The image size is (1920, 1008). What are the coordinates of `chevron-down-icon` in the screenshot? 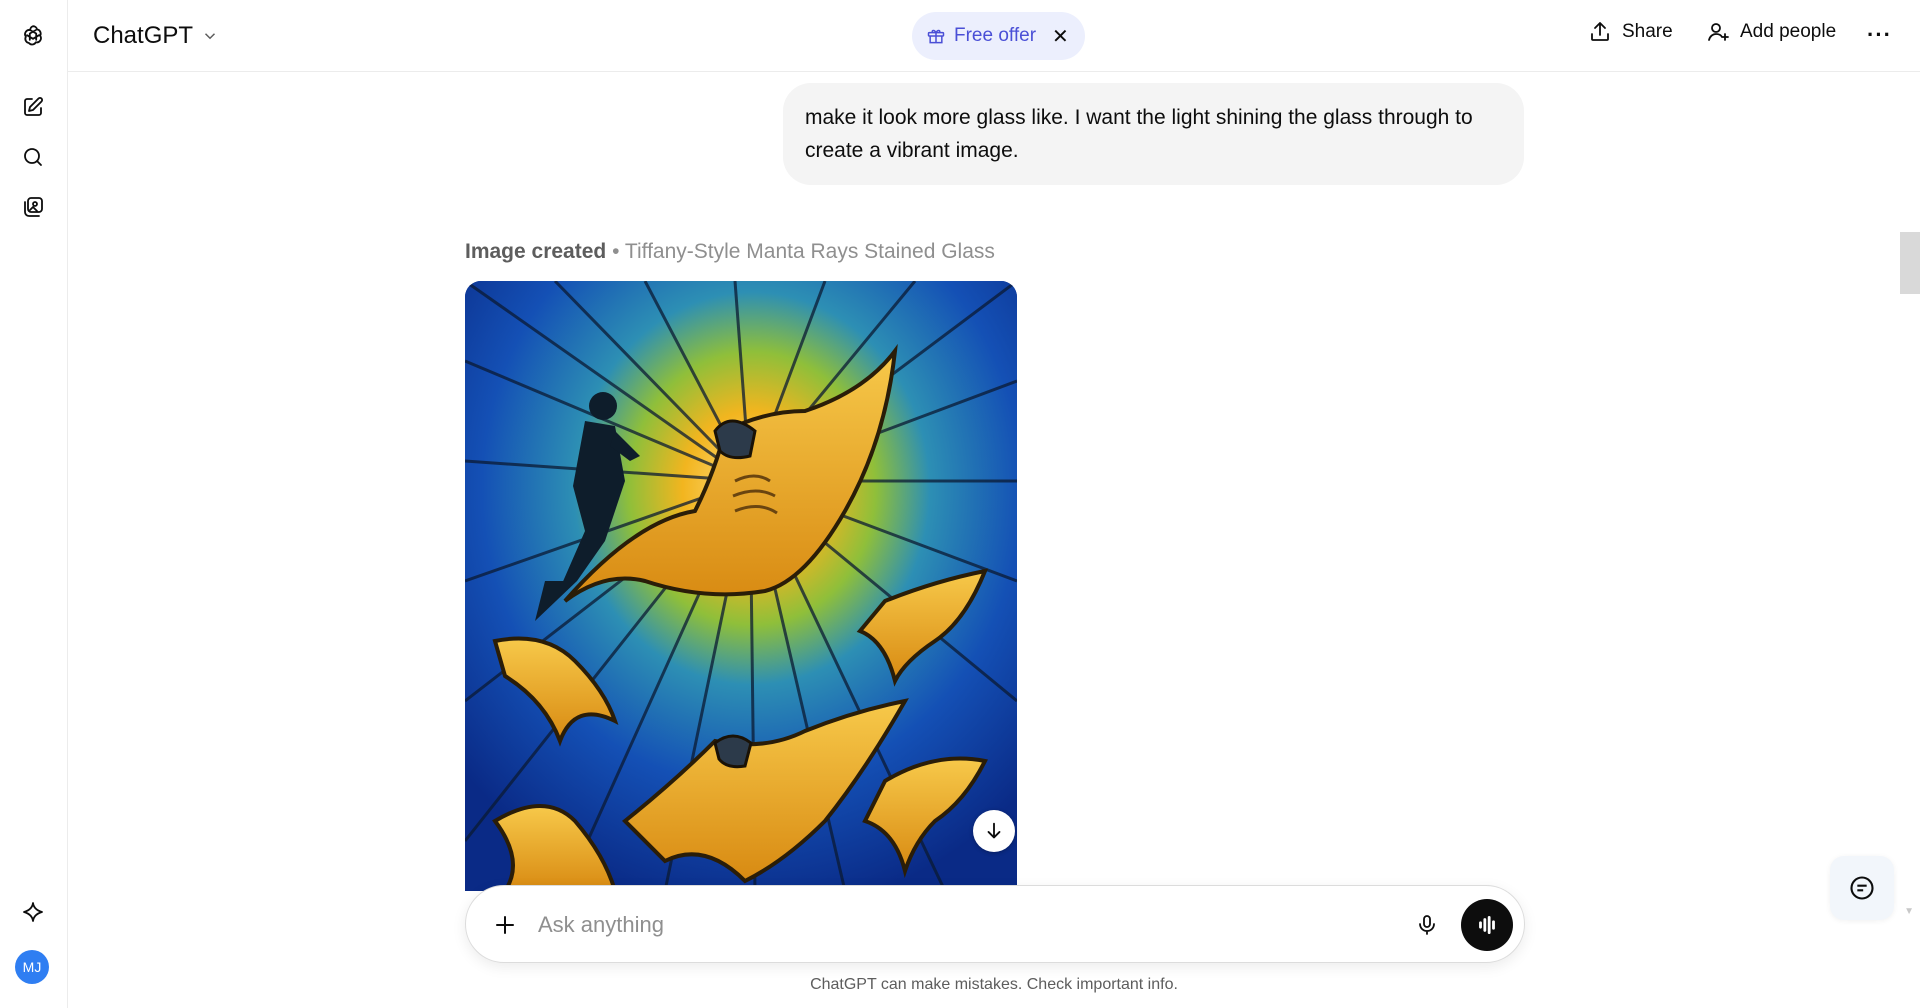 It's located at (210, 36).